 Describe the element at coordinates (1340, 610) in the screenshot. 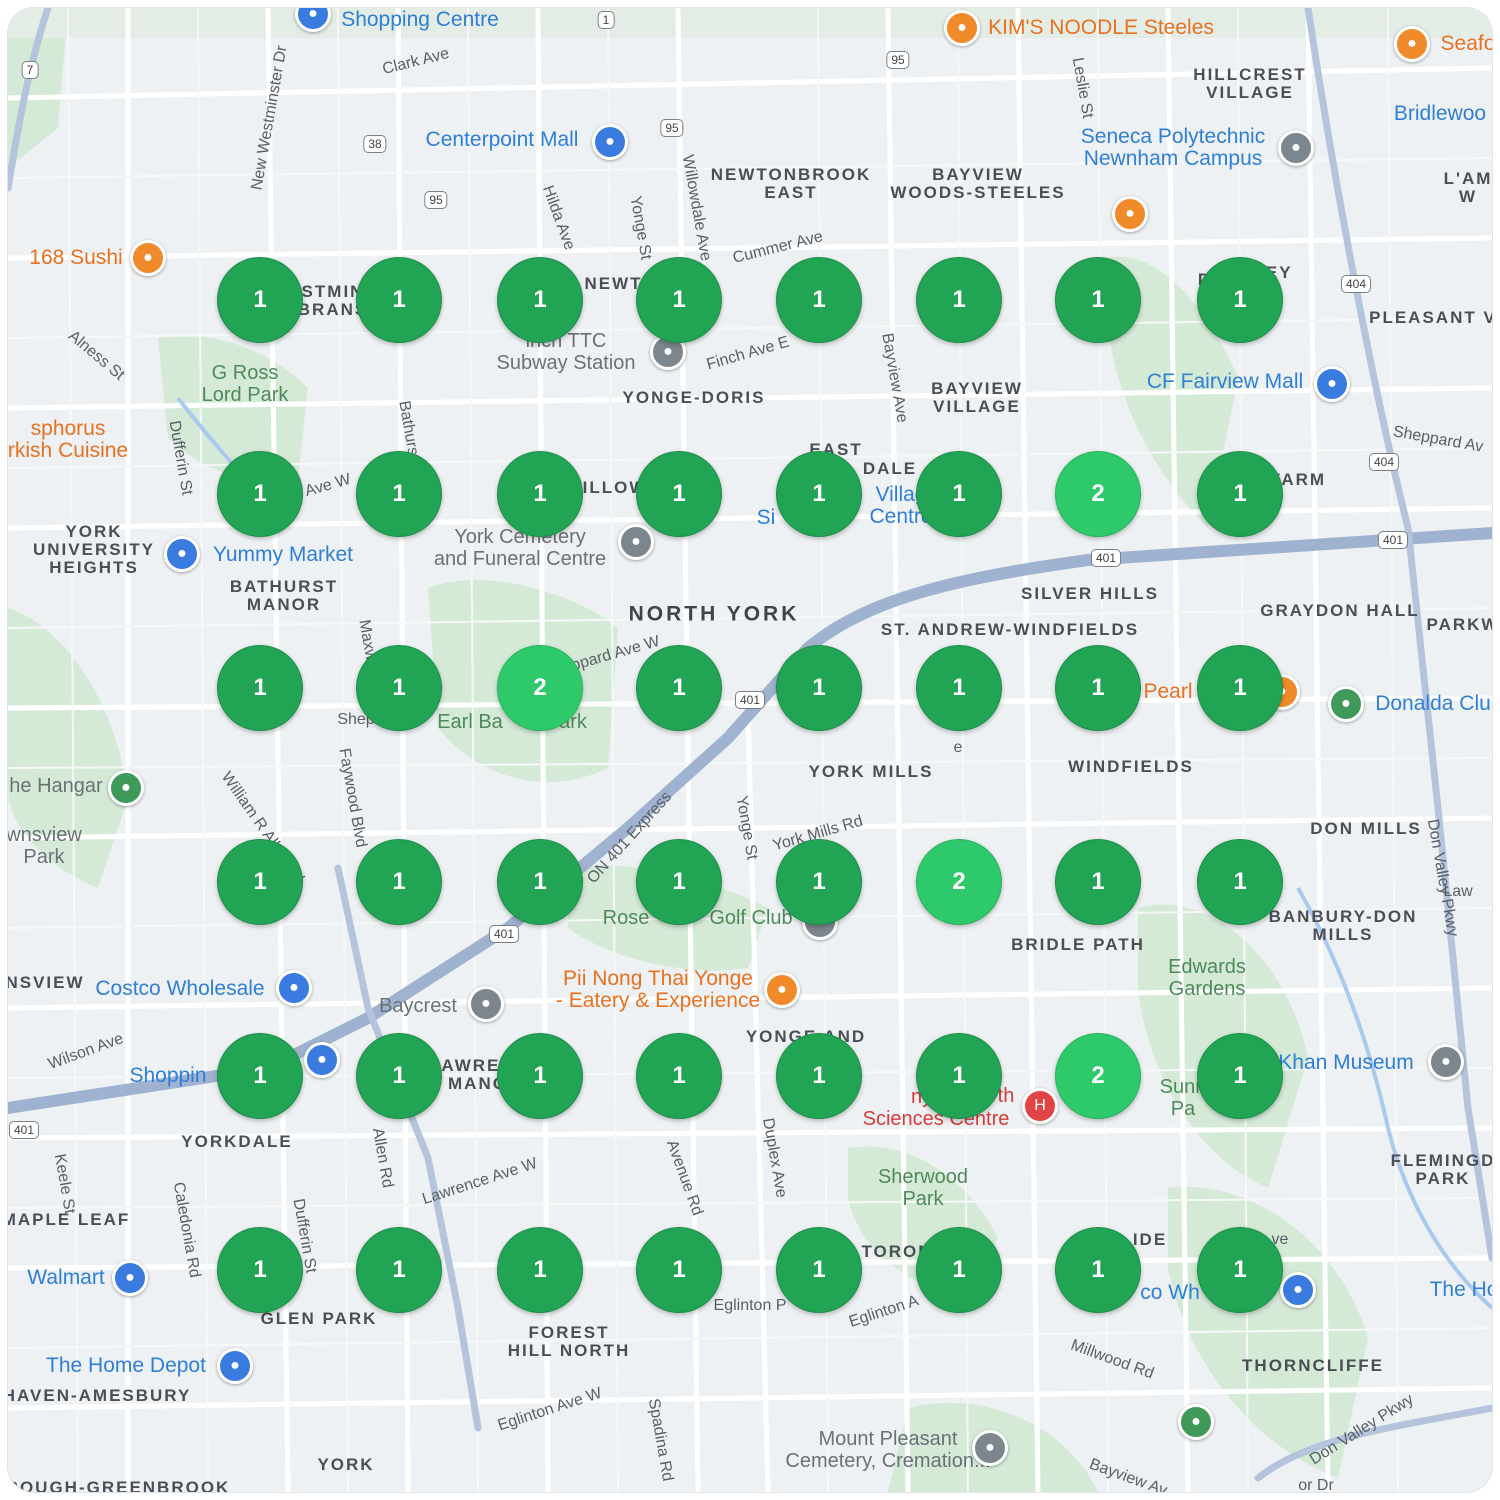

I see `area-label: GRAYDON HALL` at that location.